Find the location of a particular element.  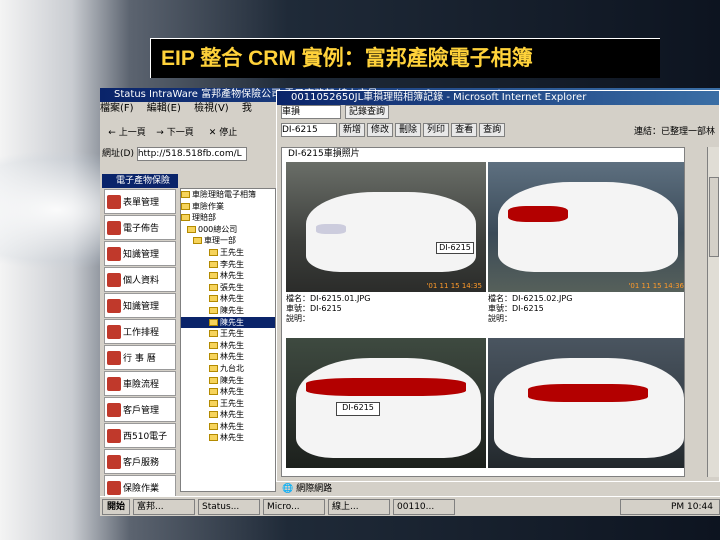

album-search-bar: 車損 記錄查詢 is located at coordinates (498, 113).